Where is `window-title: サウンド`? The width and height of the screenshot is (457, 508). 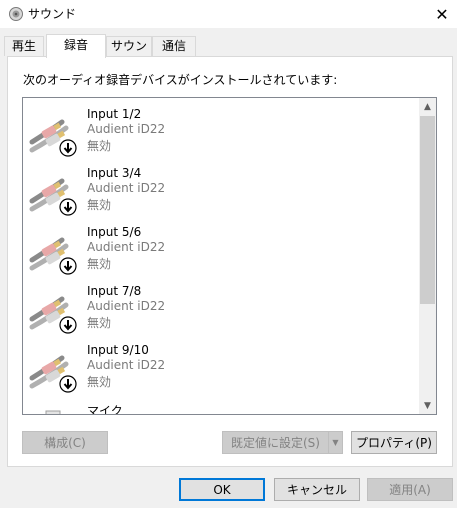 window-title: サウンド is located at coordinates (52, 14).